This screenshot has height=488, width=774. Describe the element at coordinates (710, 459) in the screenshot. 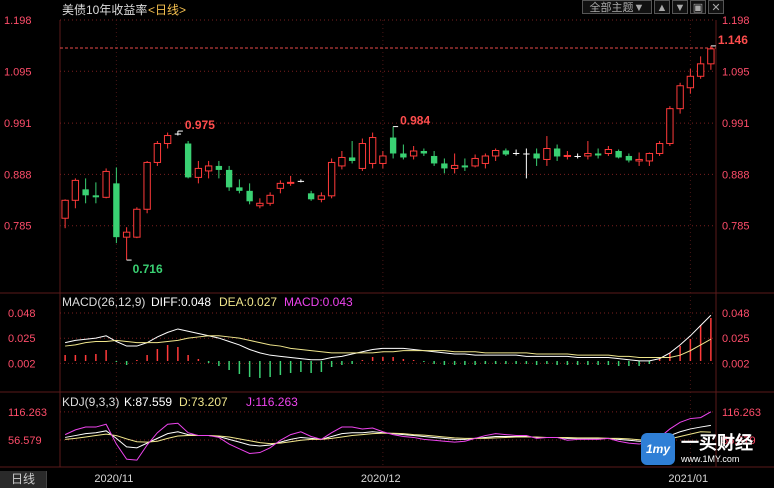

I see `watermark-url: www.1MY.com` at that location.